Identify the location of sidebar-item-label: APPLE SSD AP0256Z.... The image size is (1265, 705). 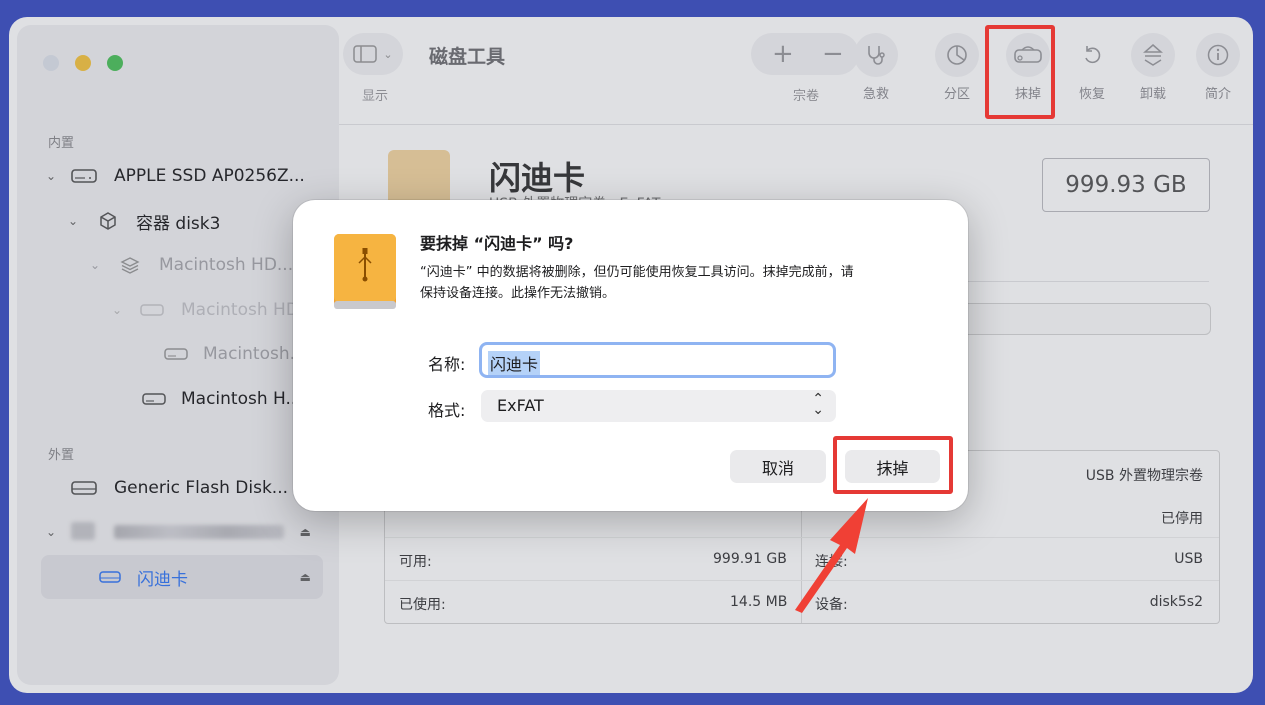
(209, 176).